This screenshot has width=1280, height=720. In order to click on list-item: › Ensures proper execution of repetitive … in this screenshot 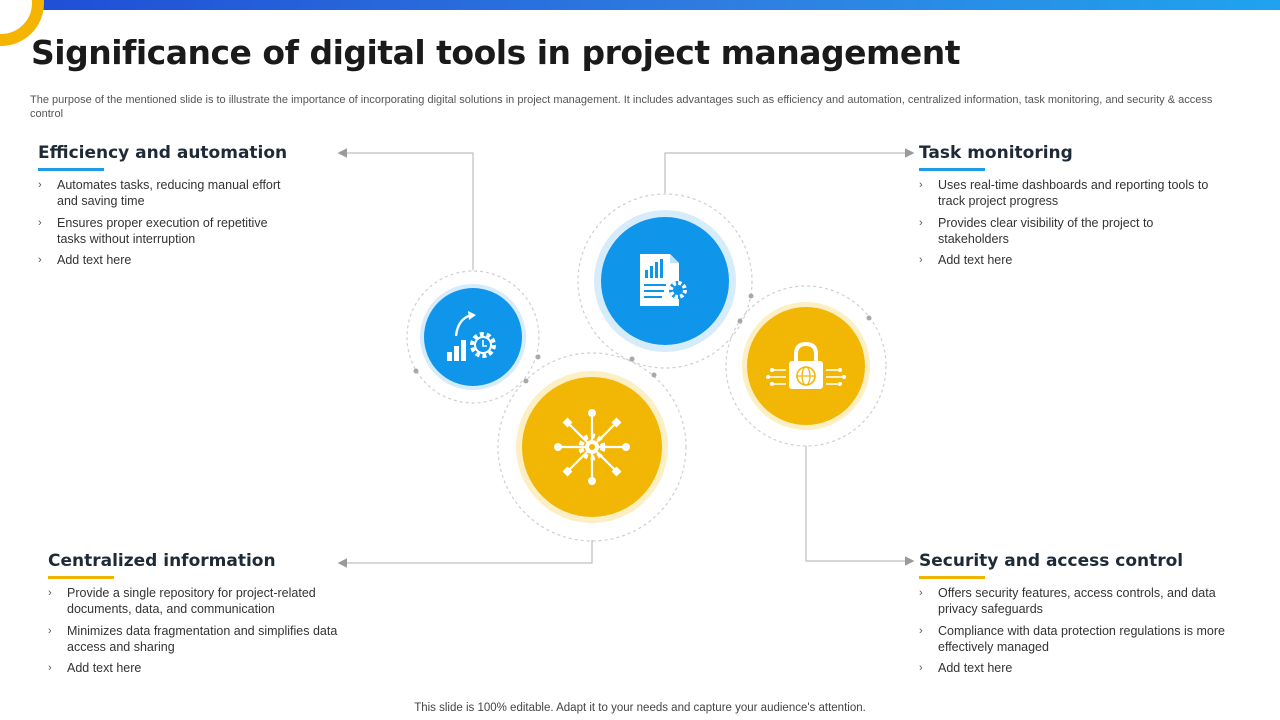, I will do `click(153, 230)`.